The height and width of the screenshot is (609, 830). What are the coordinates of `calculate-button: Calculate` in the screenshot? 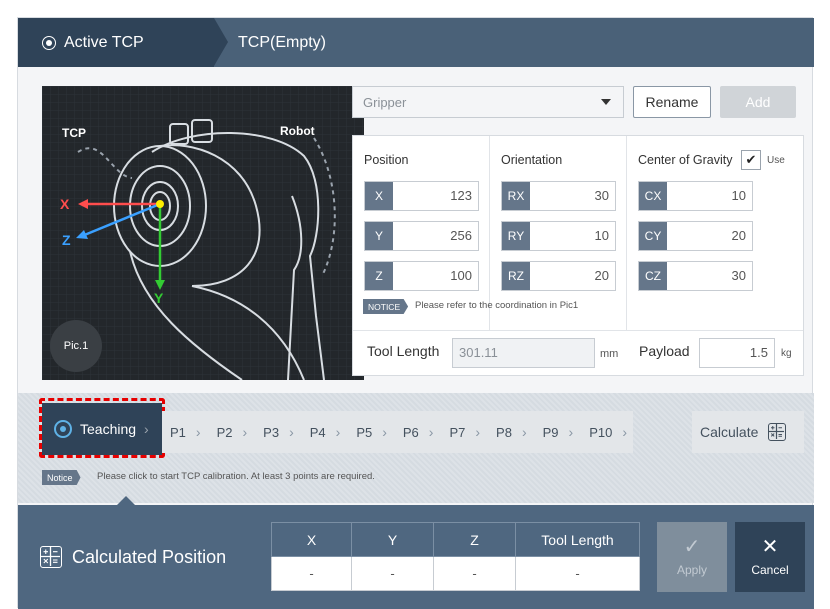 It's located at (748, 432).